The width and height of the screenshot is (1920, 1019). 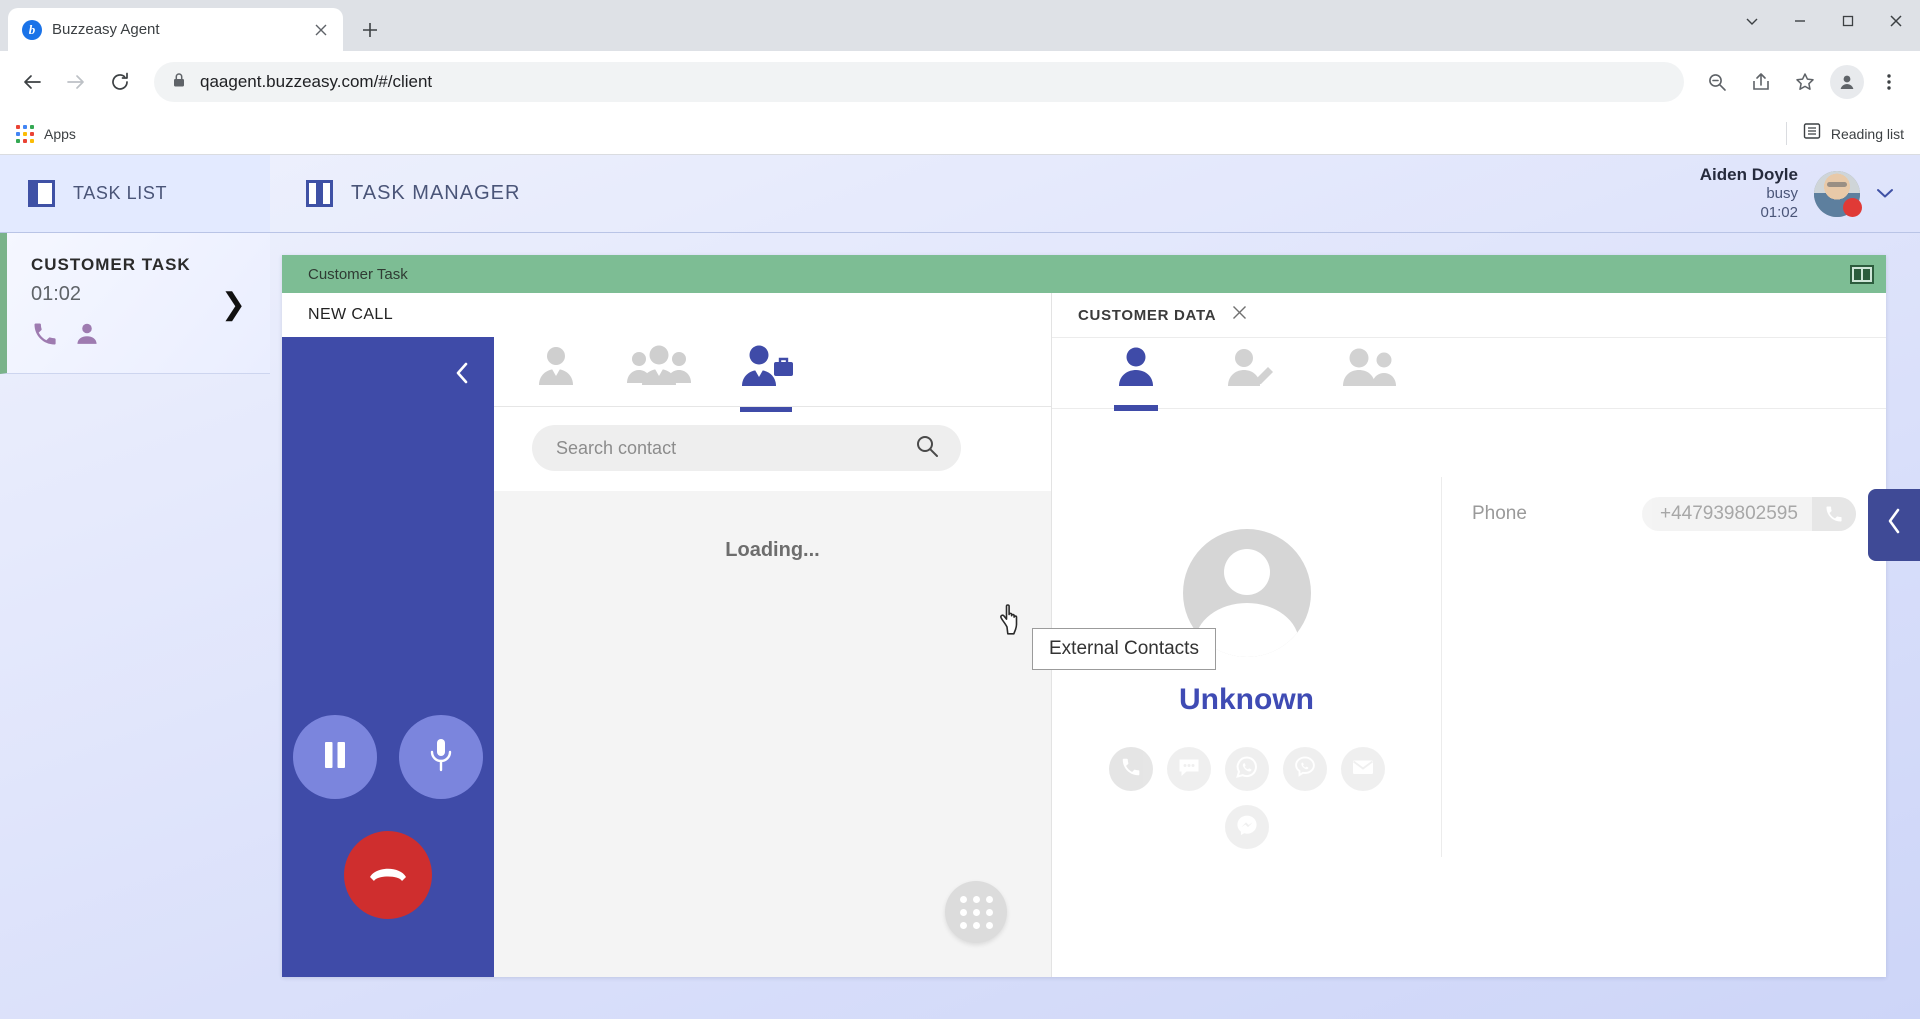 What do you see at coordinates (236, 304) in the screenshot?
I see `task-item-expand-chevron-icon: ❯` at bounding box center [236, 304].